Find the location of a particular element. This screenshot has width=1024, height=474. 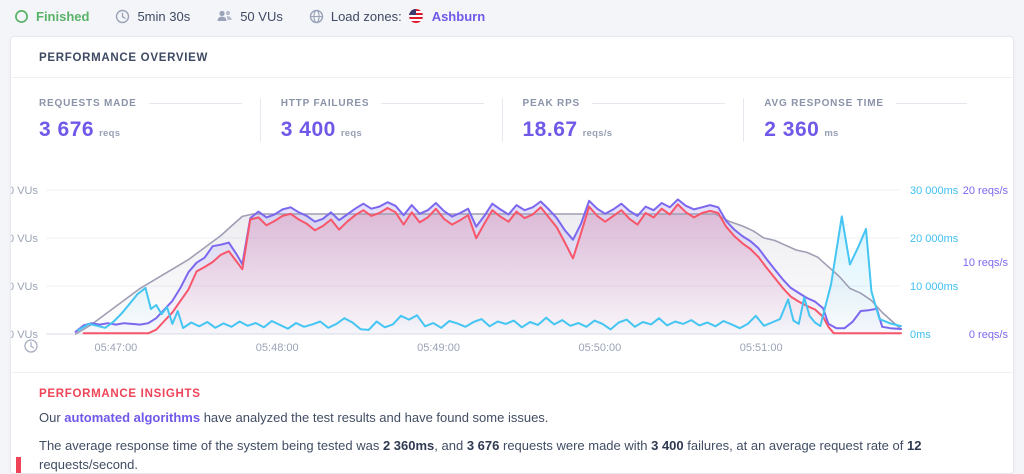

metric-value: 18.67 reqs/s is located at coordinates (567, 129).